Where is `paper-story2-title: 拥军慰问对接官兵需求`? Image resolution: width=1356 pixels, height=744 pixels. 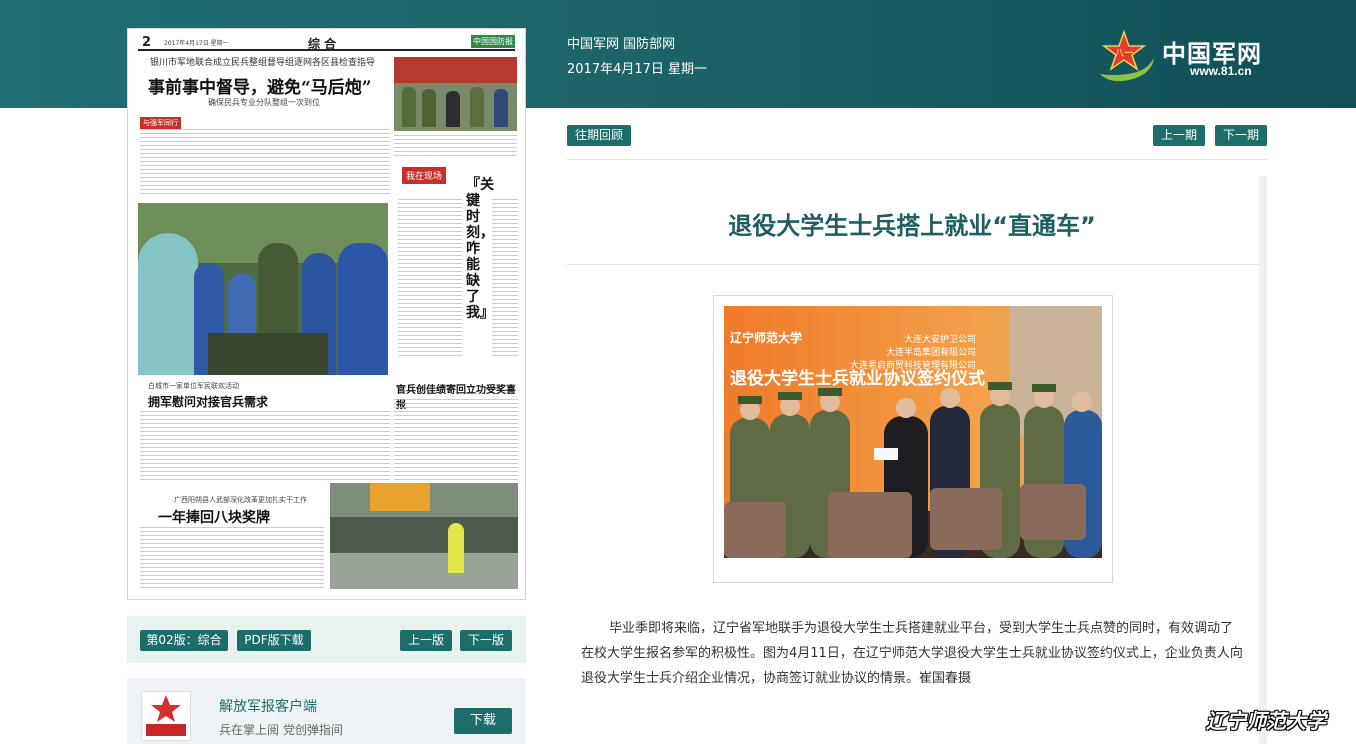
paper-story2-title: 拥军慰问对接官兵需求 is located at coordinates (208, 401).